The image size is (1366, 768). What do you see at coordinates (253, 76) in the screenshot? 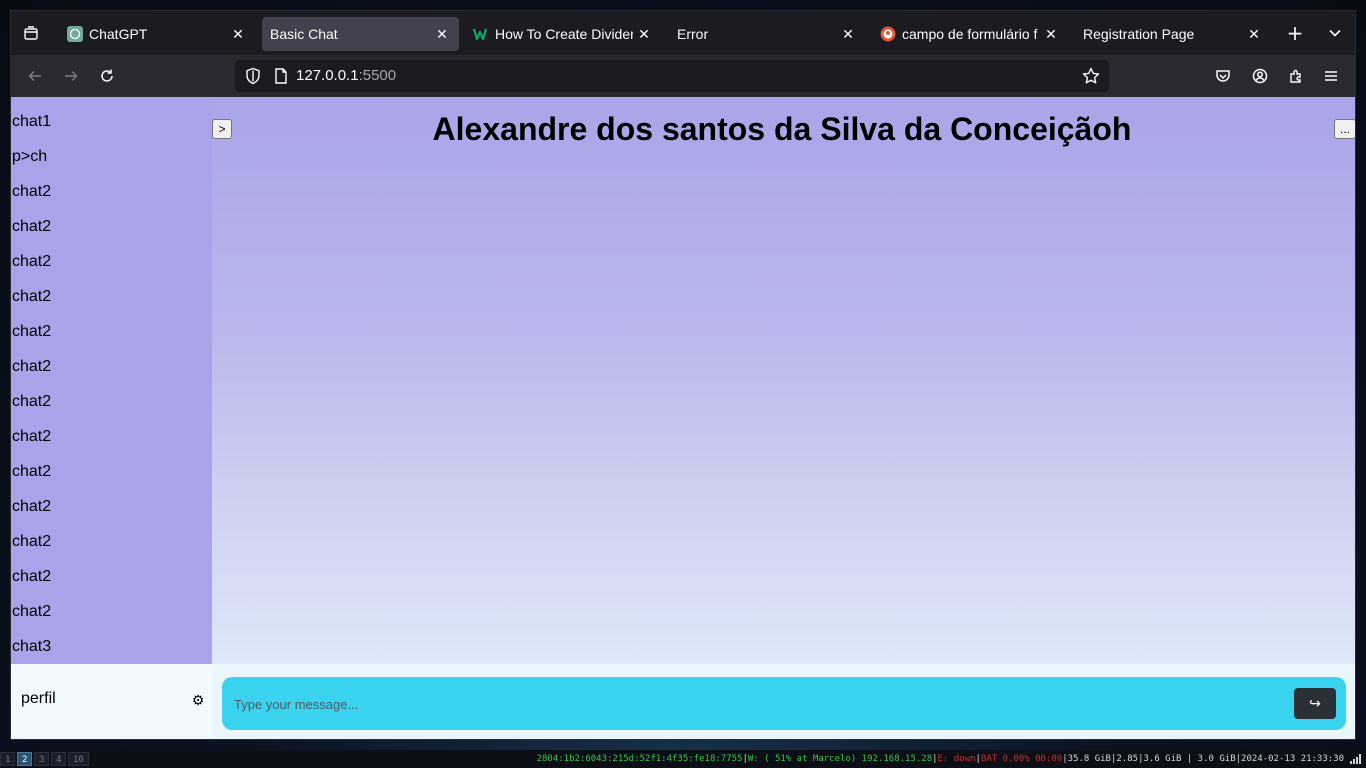
I see `shield-icon` at bounding box center [253, 76].